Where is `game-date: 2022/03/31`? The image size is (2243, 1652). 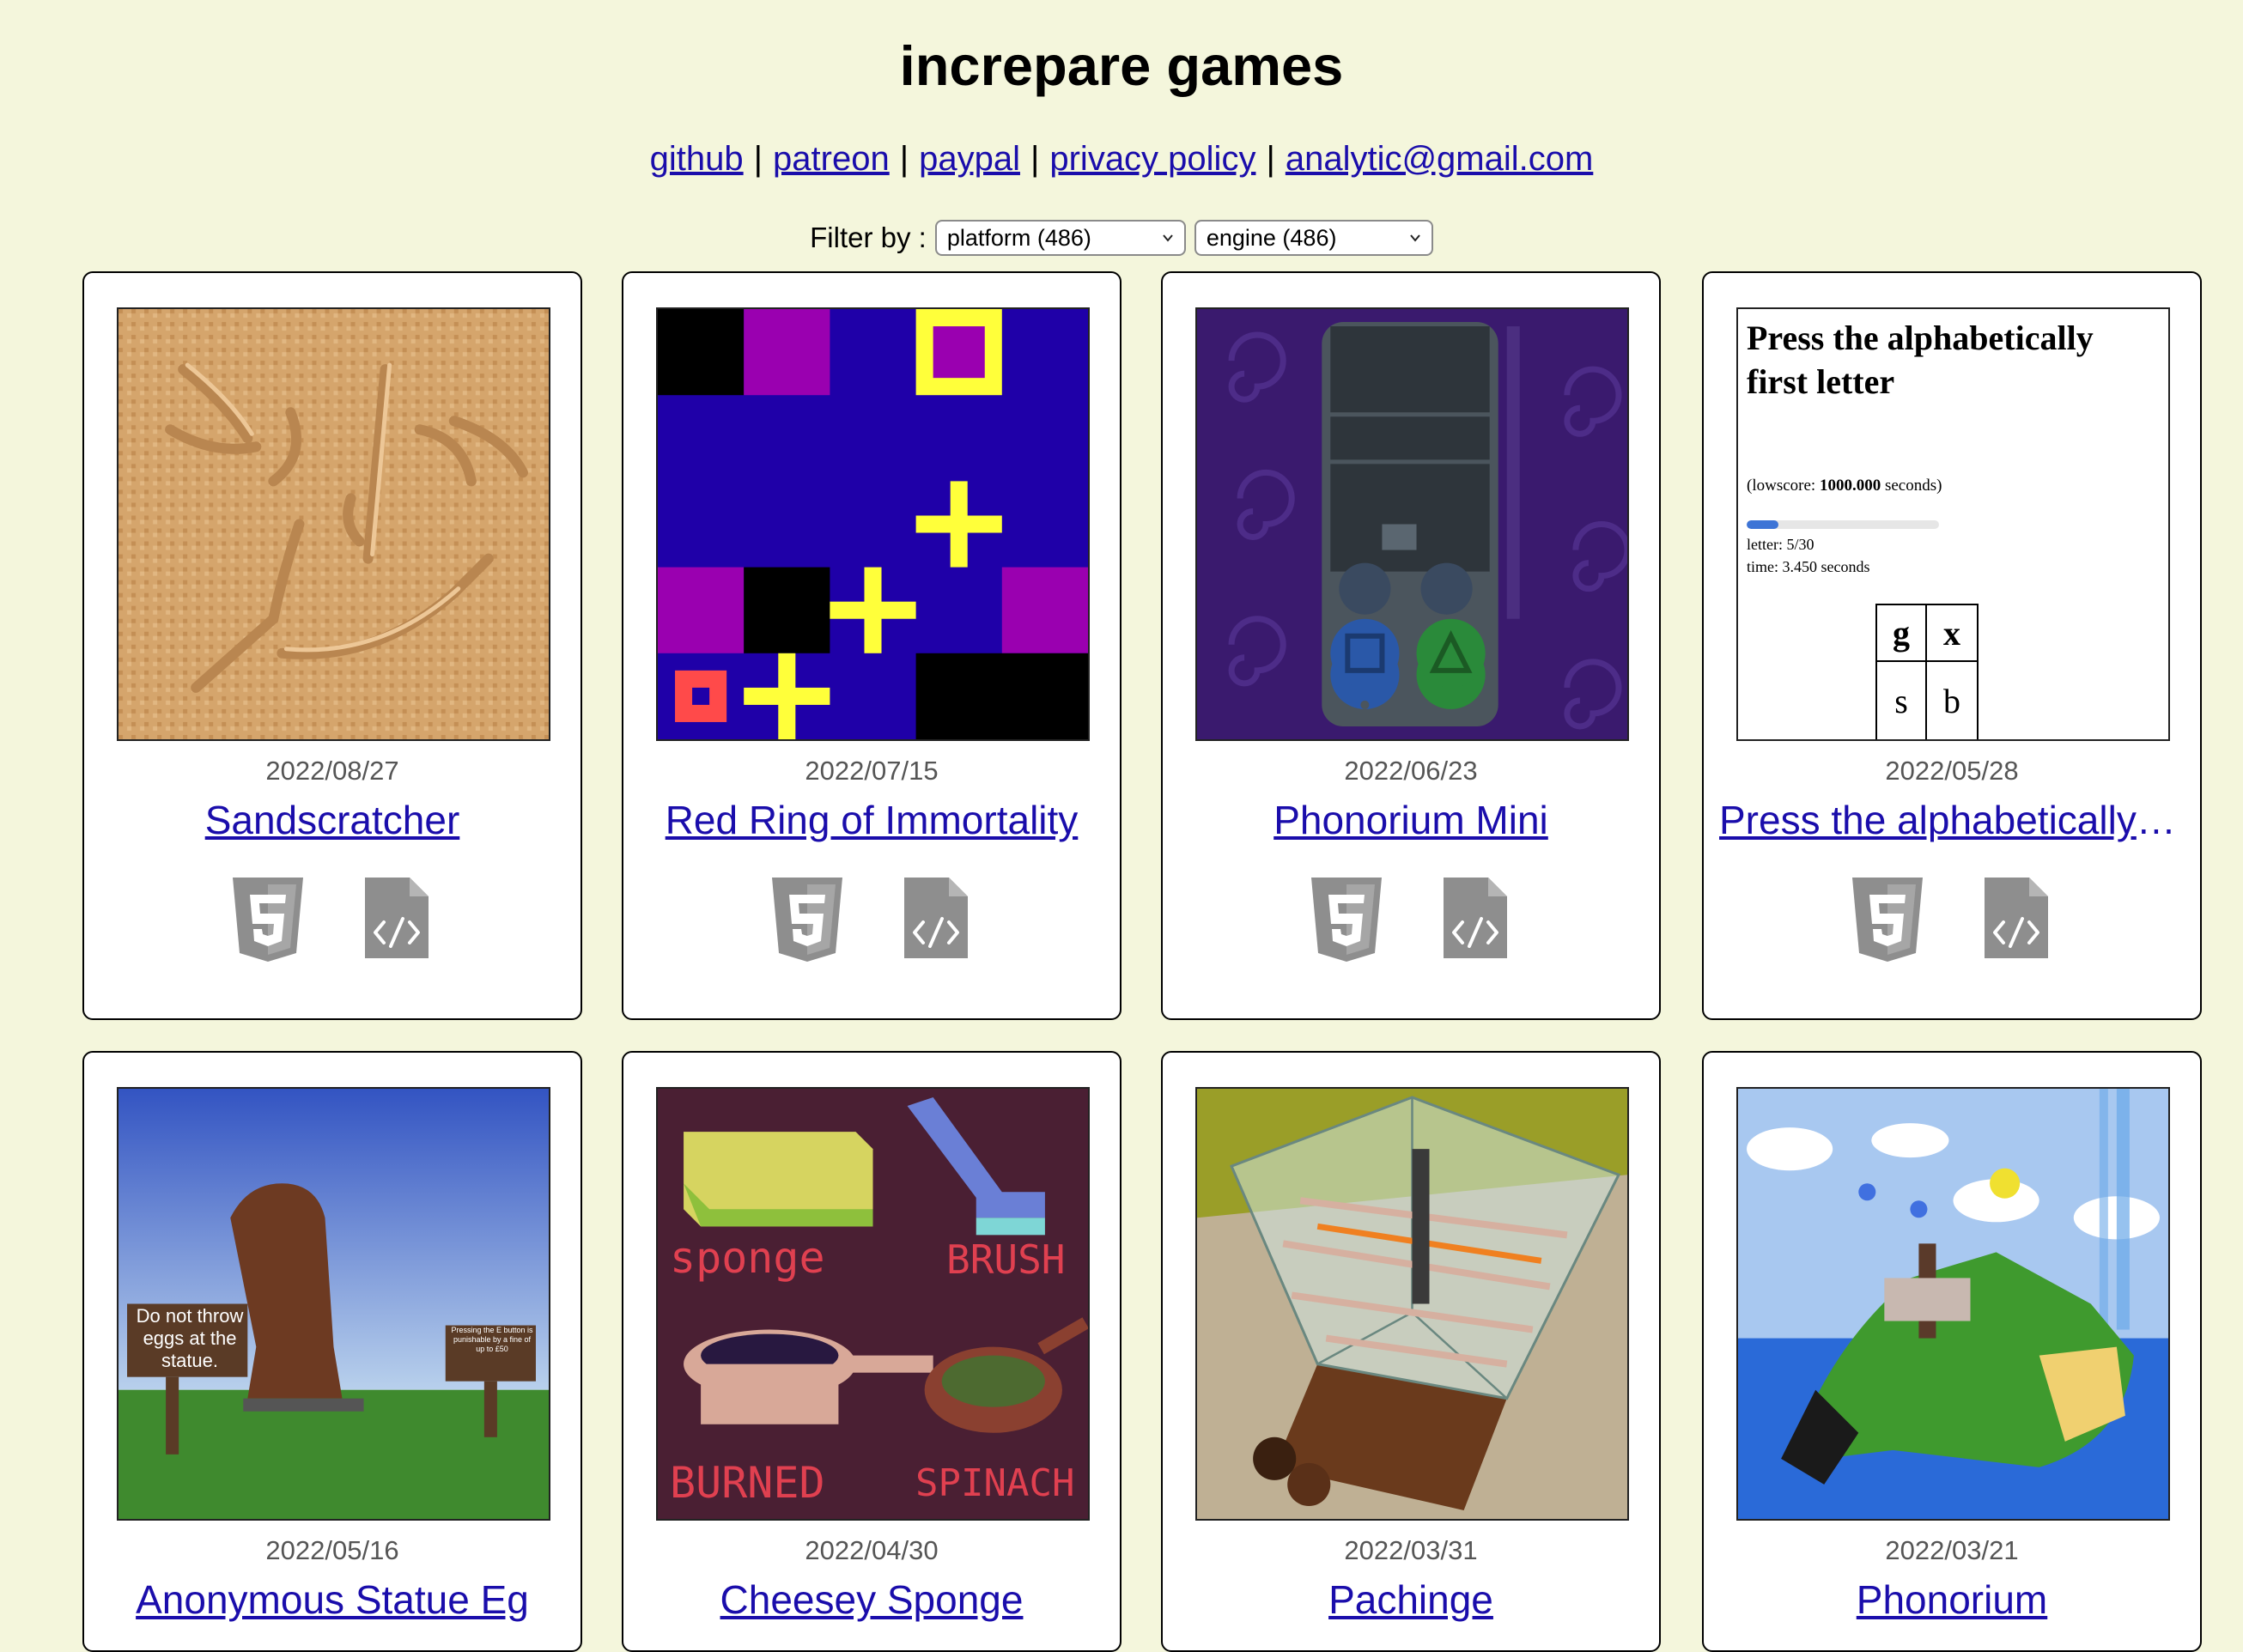
game-date: 2022/03/31 is located at coordinates (1411, 1550).